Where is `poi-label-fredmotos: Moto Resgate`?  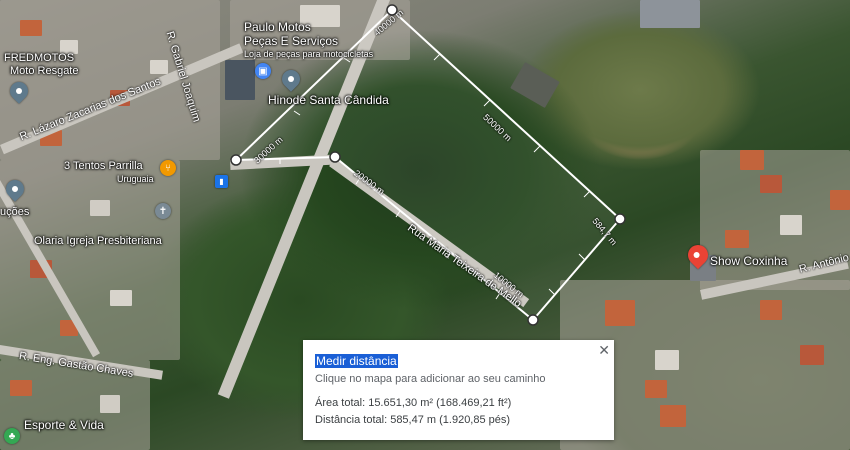
poi-label-fredmotos: Moto Resgate is located at coordinates (44, 71).